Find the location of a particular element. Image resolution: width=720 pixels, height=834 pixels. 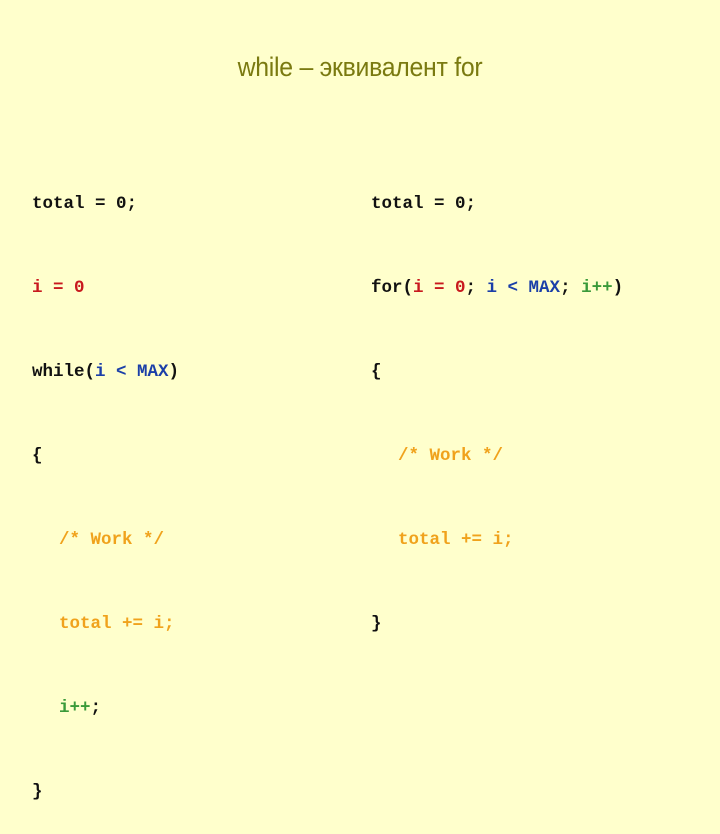

code-line-for: for(i = 0; i < MAX; i++) is located at coordinates (497, 288).